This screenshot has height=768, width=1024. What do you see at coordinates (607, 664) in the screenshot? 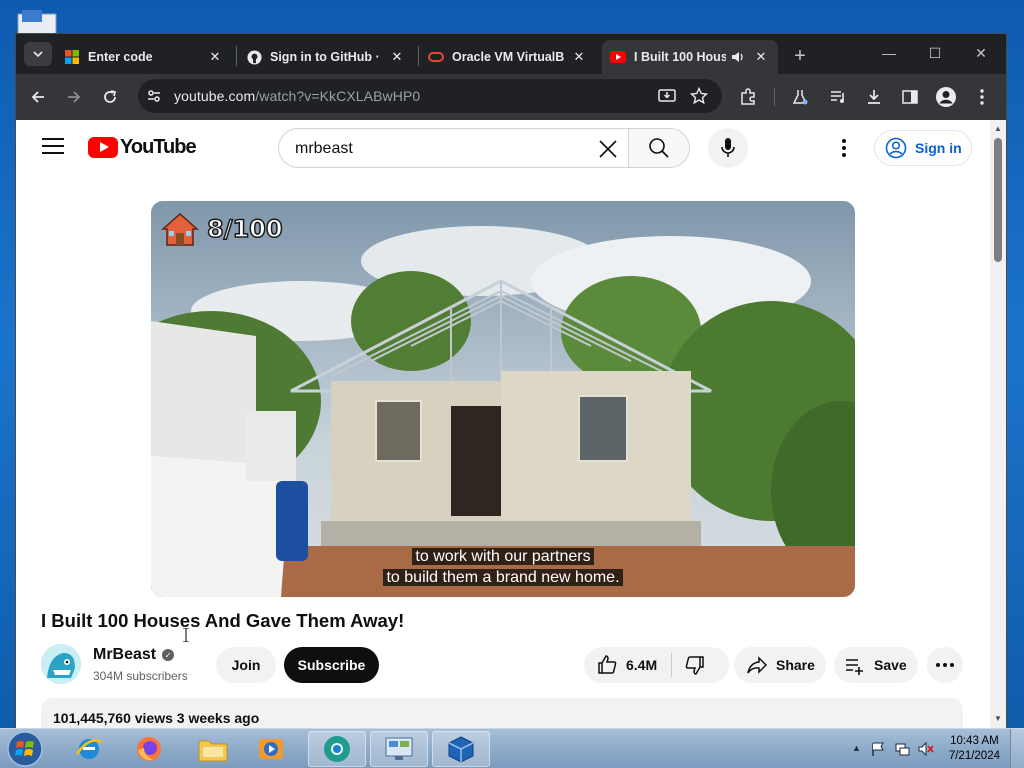
I see `thumbs-up-icon` at bounding box center [607, 664].